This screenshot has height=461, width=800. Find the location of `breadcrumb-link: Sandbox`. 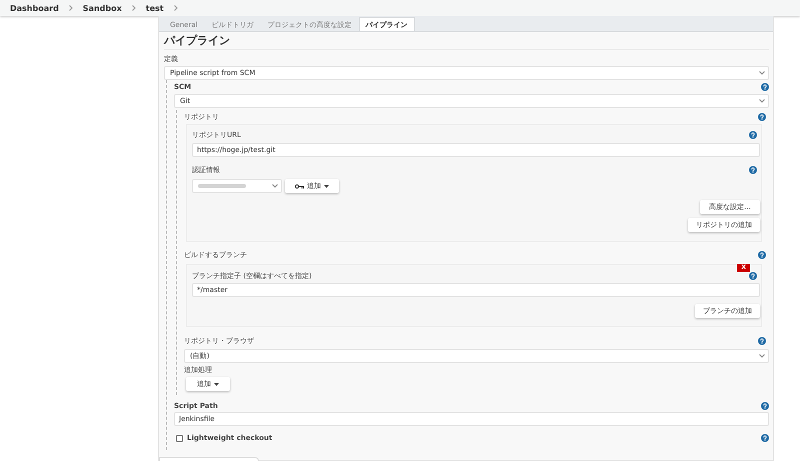

breadcrumb-link: Sandbox is located at coordinates (102, 8).